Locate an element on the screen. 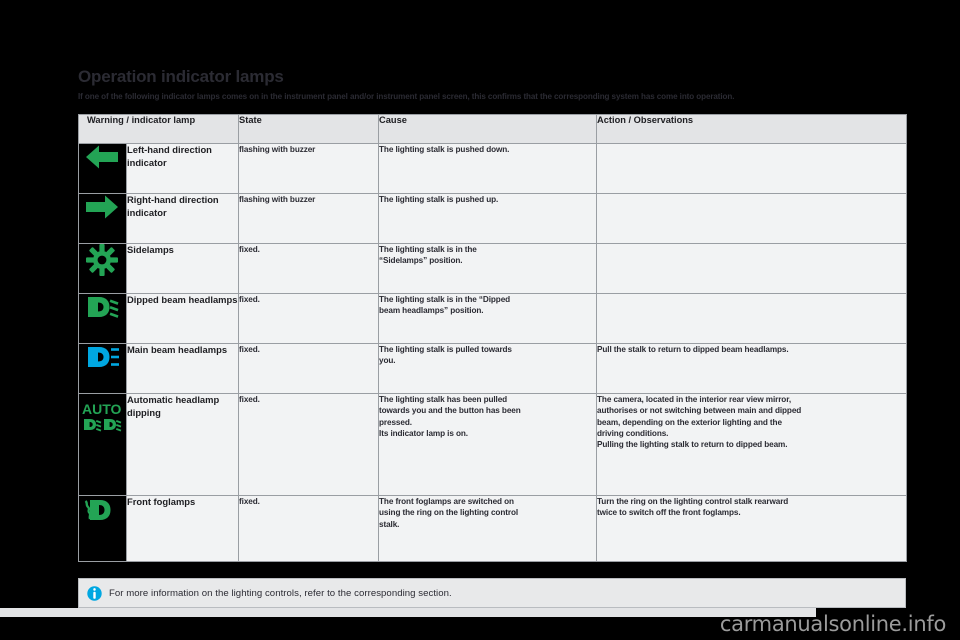 This screenshot has height=640, width=960. cause-line: using the ring on the lighting control is located at coordinates (449, 513).